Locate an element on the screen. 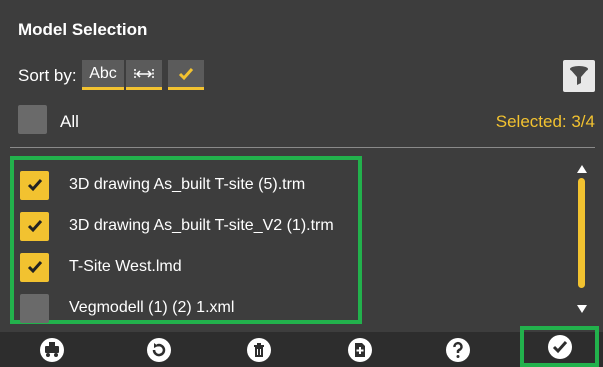  confirm-icon is located at coordinates (559, 346).